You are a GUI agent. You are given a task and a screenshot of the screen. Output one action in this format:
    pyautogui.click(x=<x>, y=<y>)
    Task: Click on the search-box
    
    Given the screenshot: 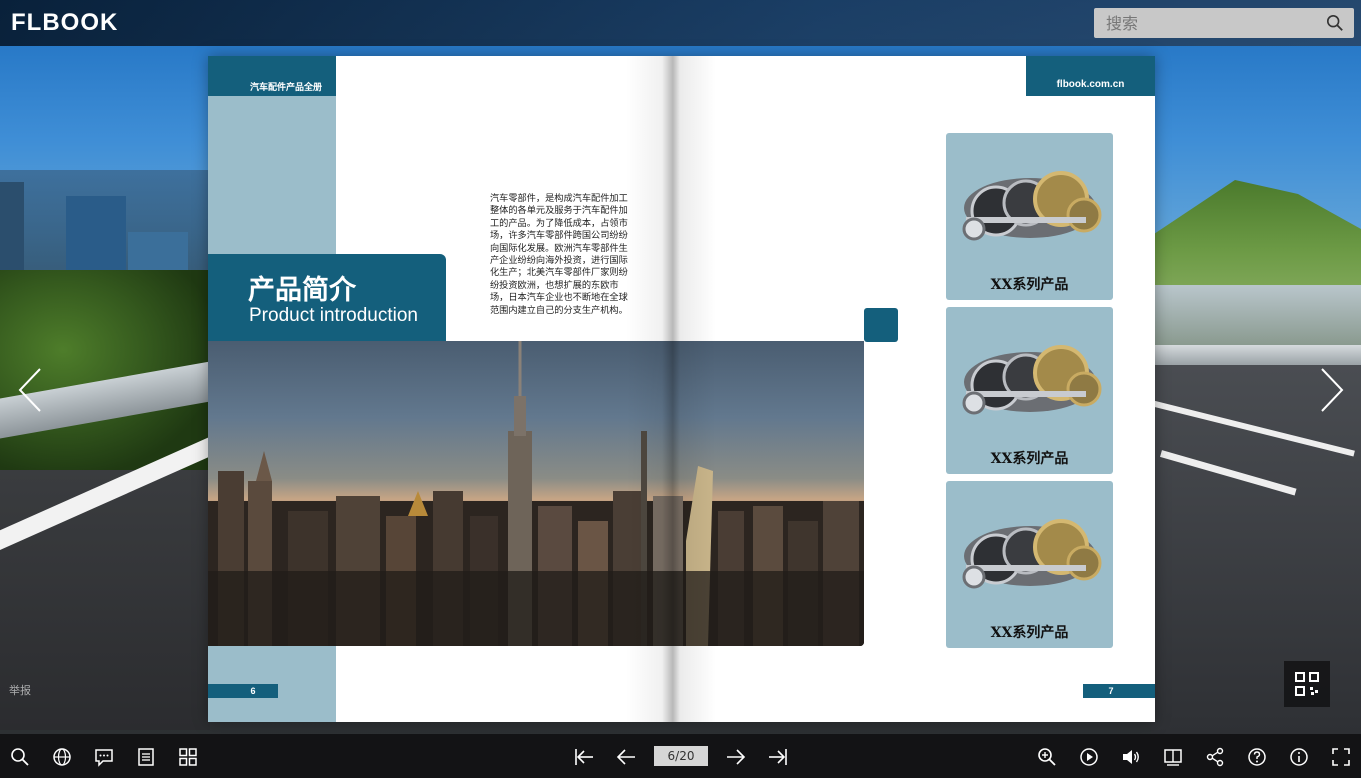 What is the action you would take?
    pyautogui.click(x=1224, y=23)
    